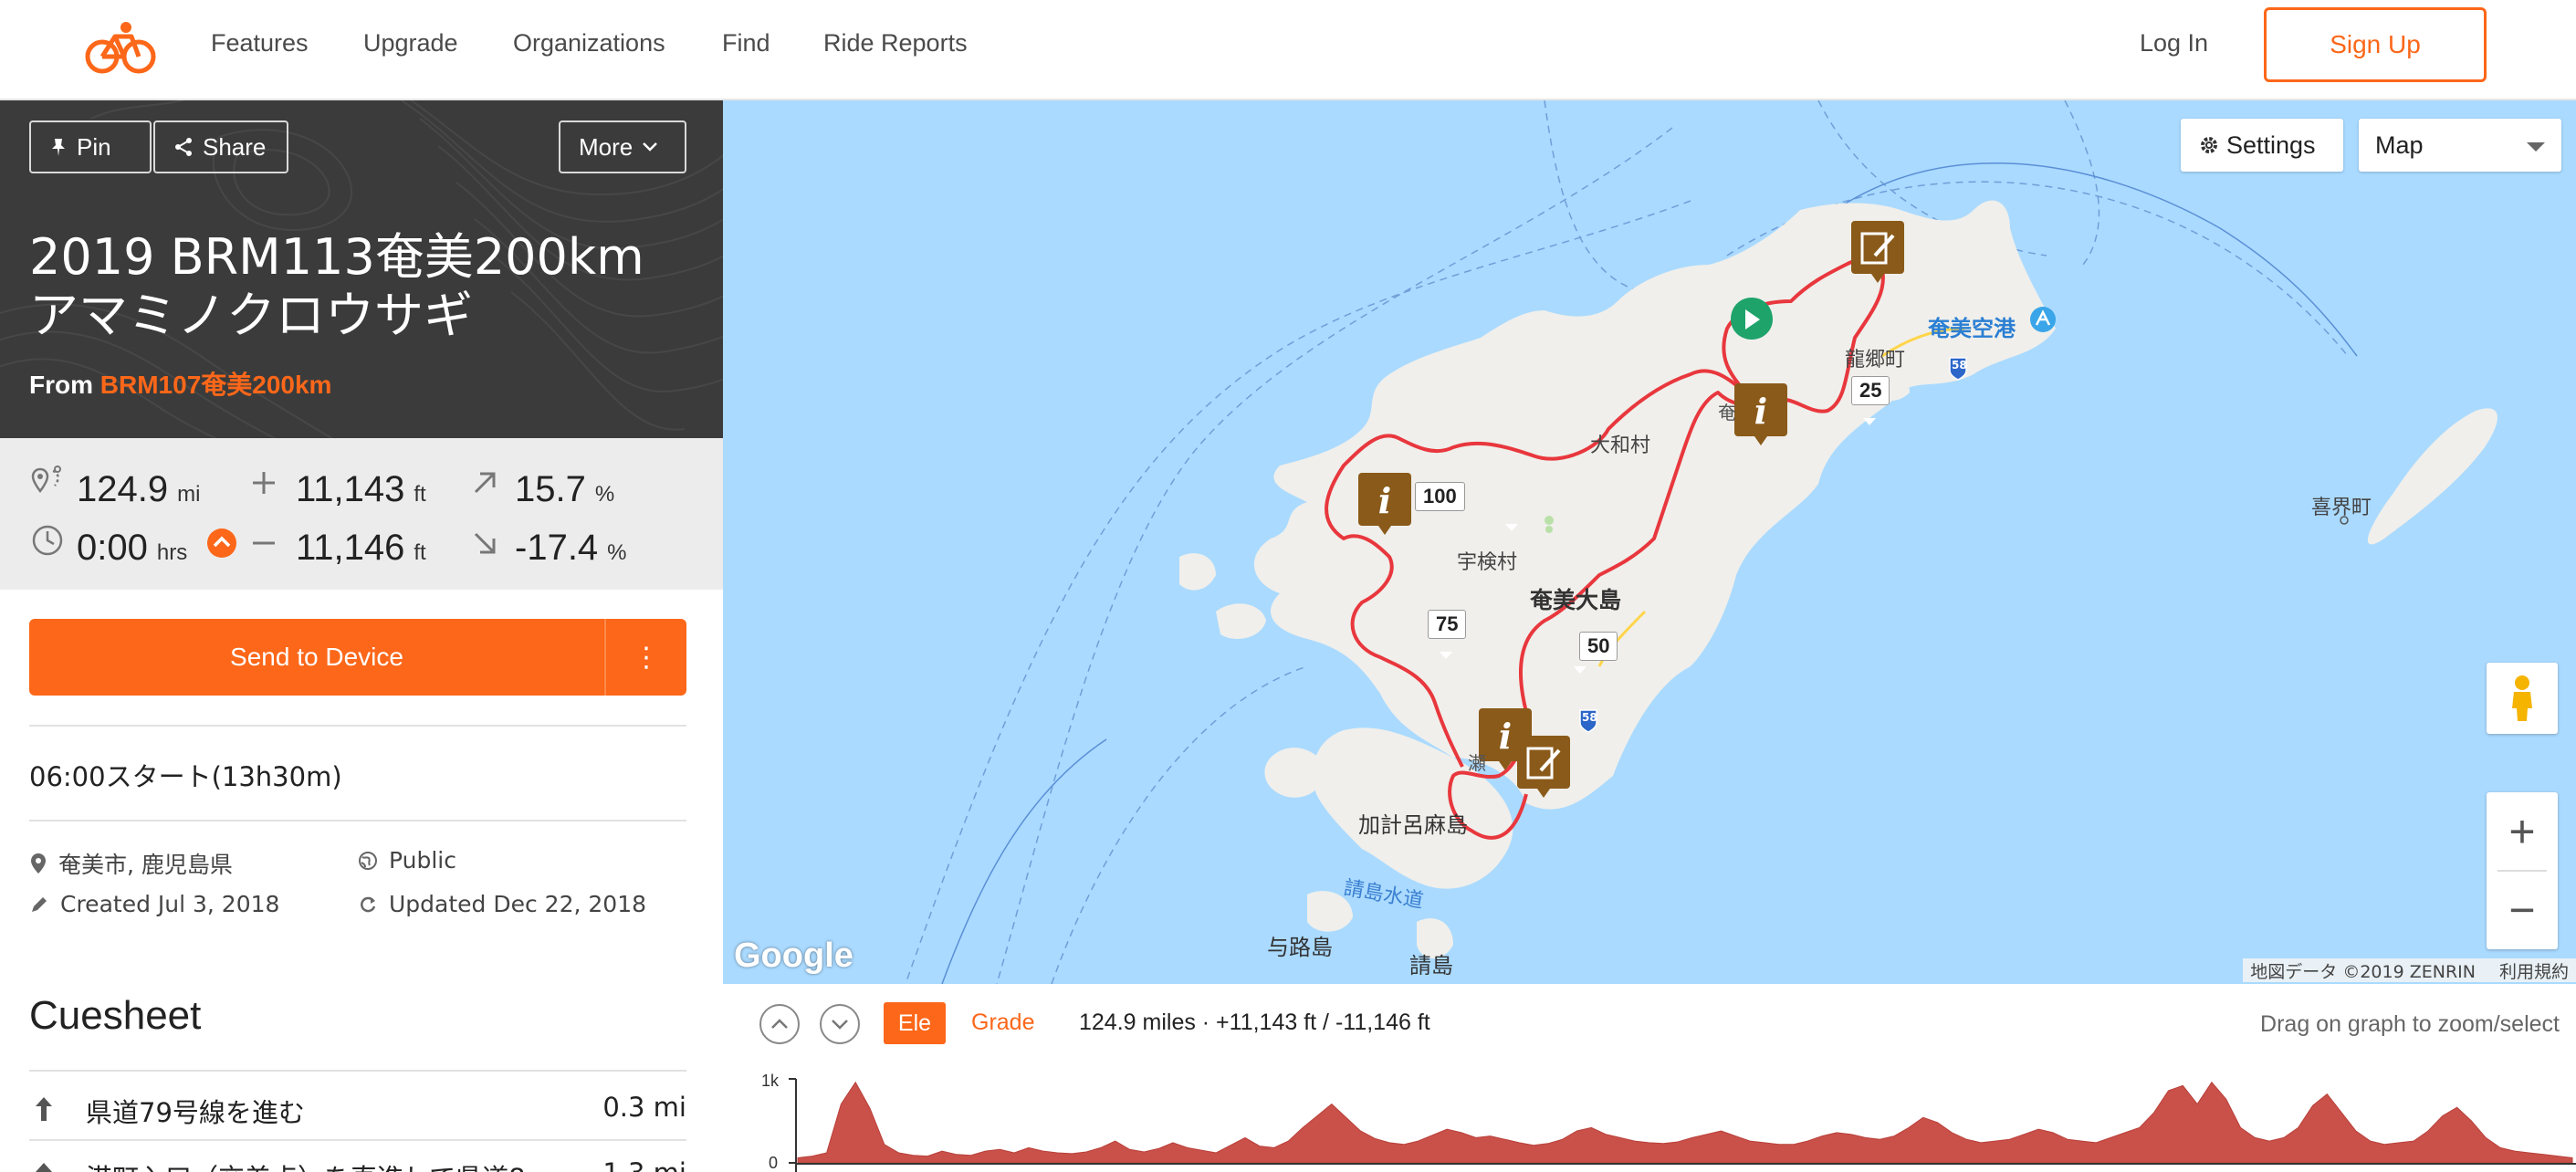 Image resolution: width=2576 pixels, height=1172 pixels. I want to click on meta-visibility: Public, so click(407, 860).